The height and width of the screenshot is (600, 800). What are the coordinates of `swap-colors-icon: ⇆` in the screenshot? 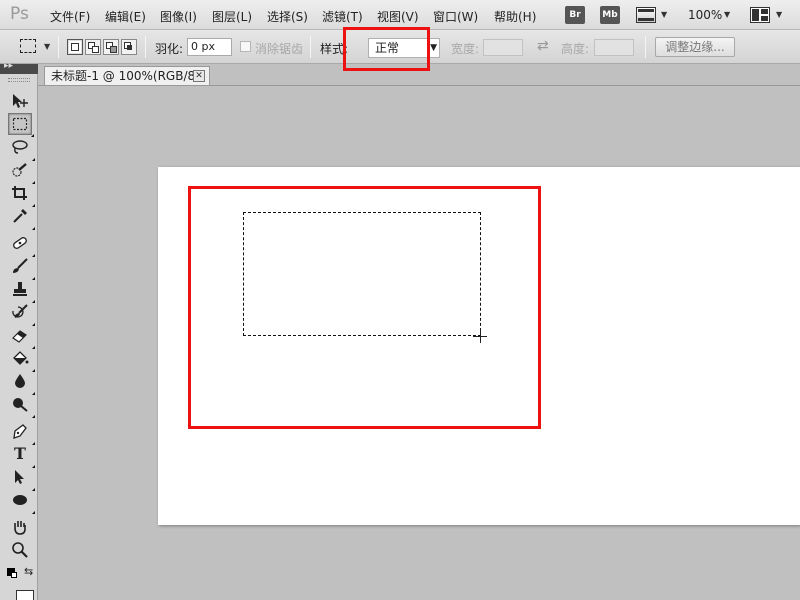 It's located at (28, 571).